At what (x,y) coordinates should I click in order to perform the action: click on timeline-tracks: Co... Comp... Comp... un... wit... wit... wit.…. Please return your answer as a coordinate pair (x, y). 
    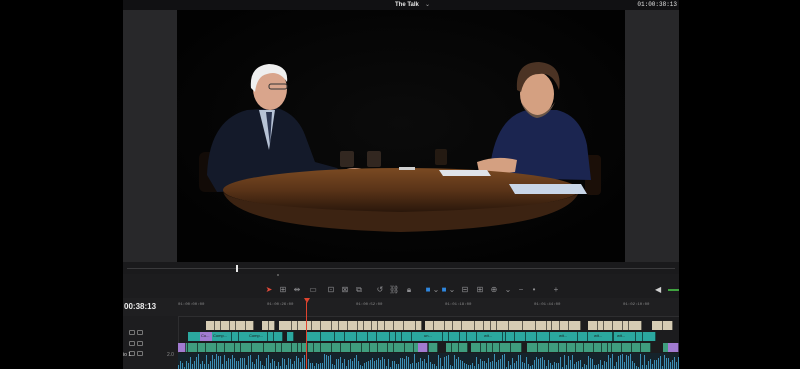
    Looking at the image, I should click on (428, 342).